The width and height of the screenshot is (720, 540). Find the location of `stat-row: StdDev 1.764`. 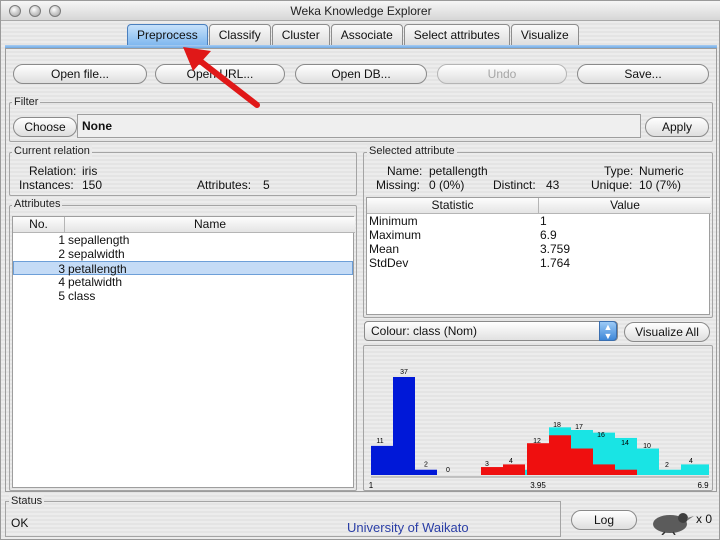

stat-row: StdDev 1.764 is located at coordinates (539, 263).